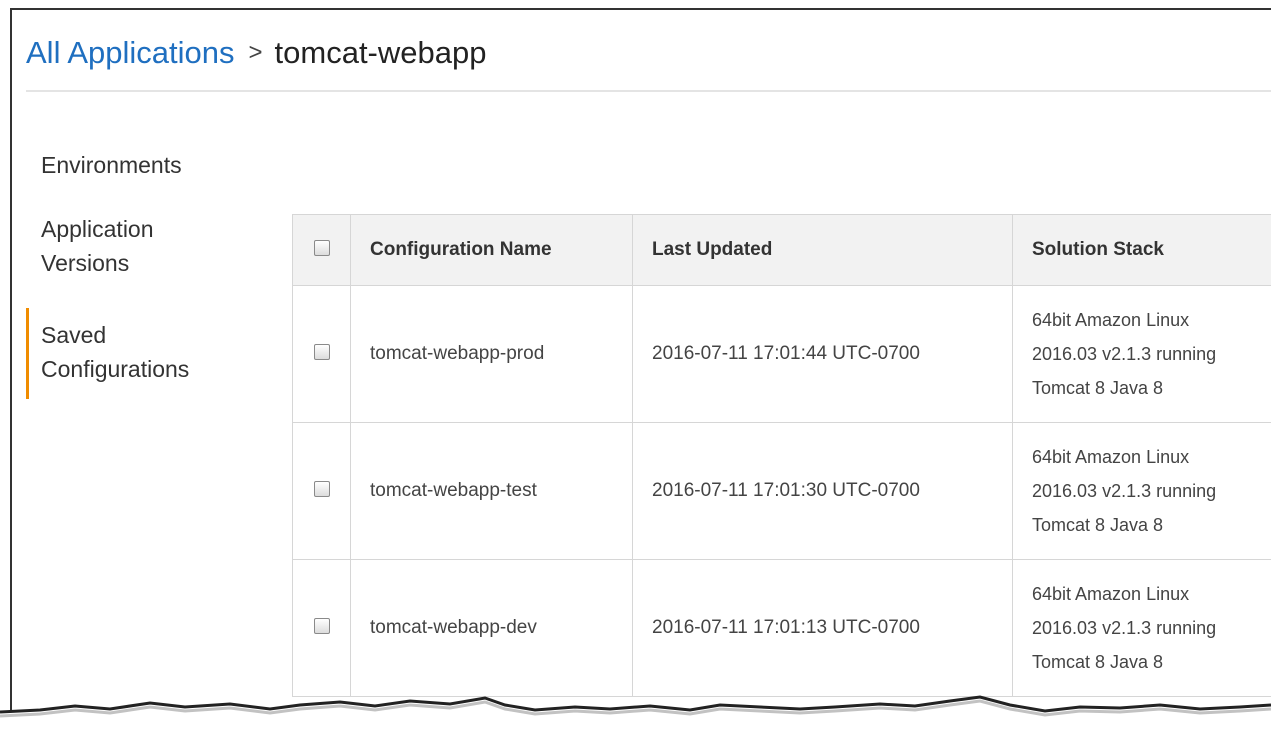  I want to click on sidebar-item-saved-configurations: Saved Configurations, so click(136, 353).